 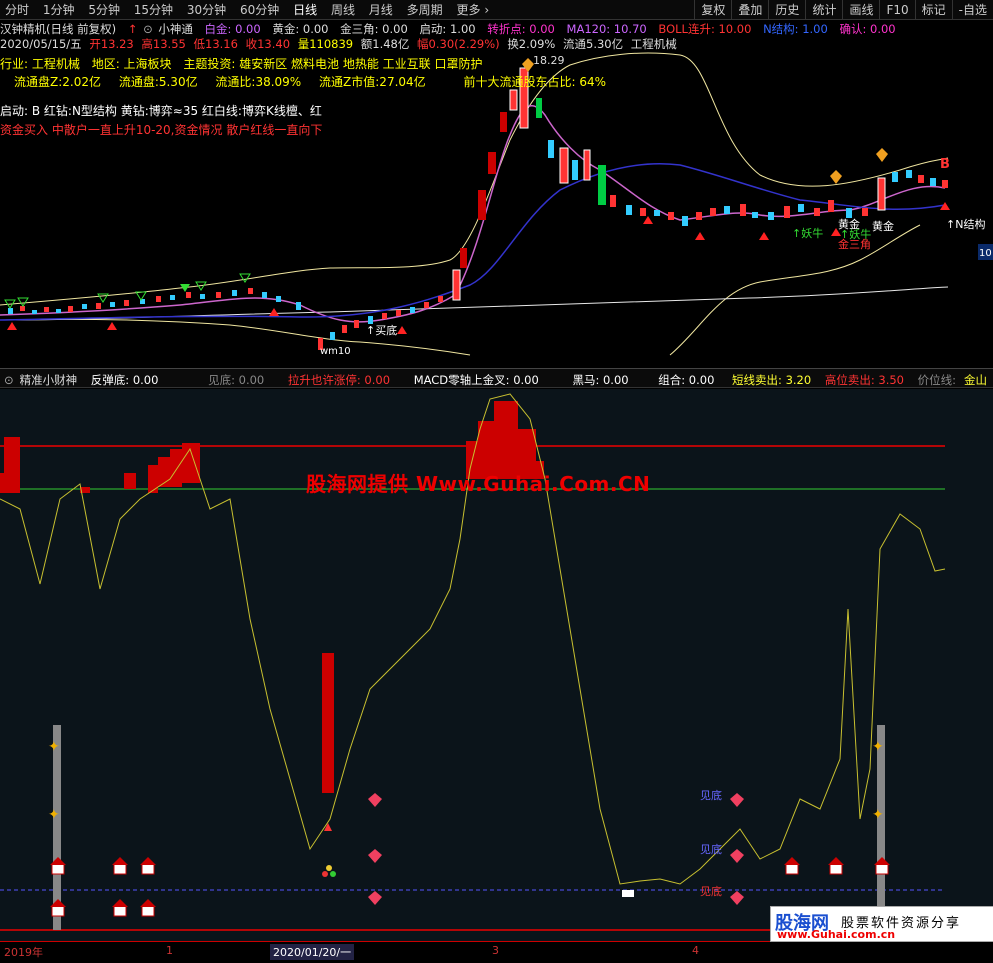 What do you see at coordinates (945, 164) in the screenshot?
I see `b-mark: B` at bounding box center [945, 164].